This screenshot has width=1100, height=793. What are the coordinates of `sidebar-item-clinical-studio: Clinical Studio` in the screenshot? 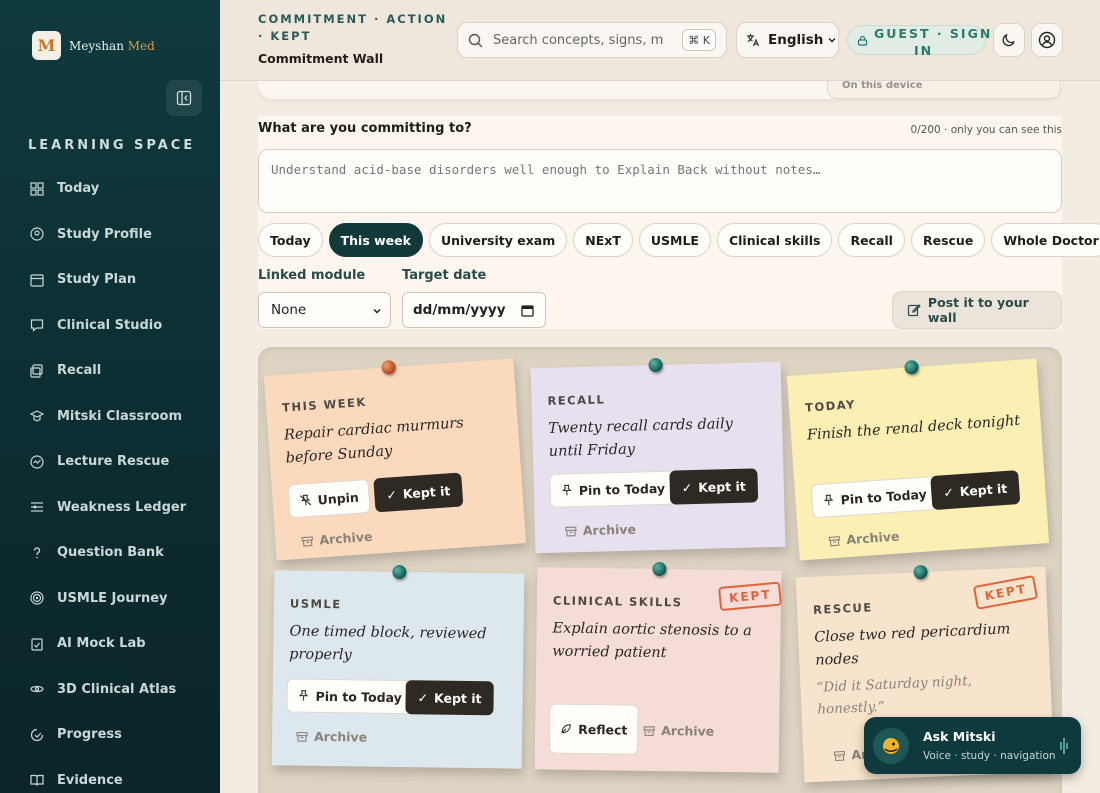 It's located at (110, 326).